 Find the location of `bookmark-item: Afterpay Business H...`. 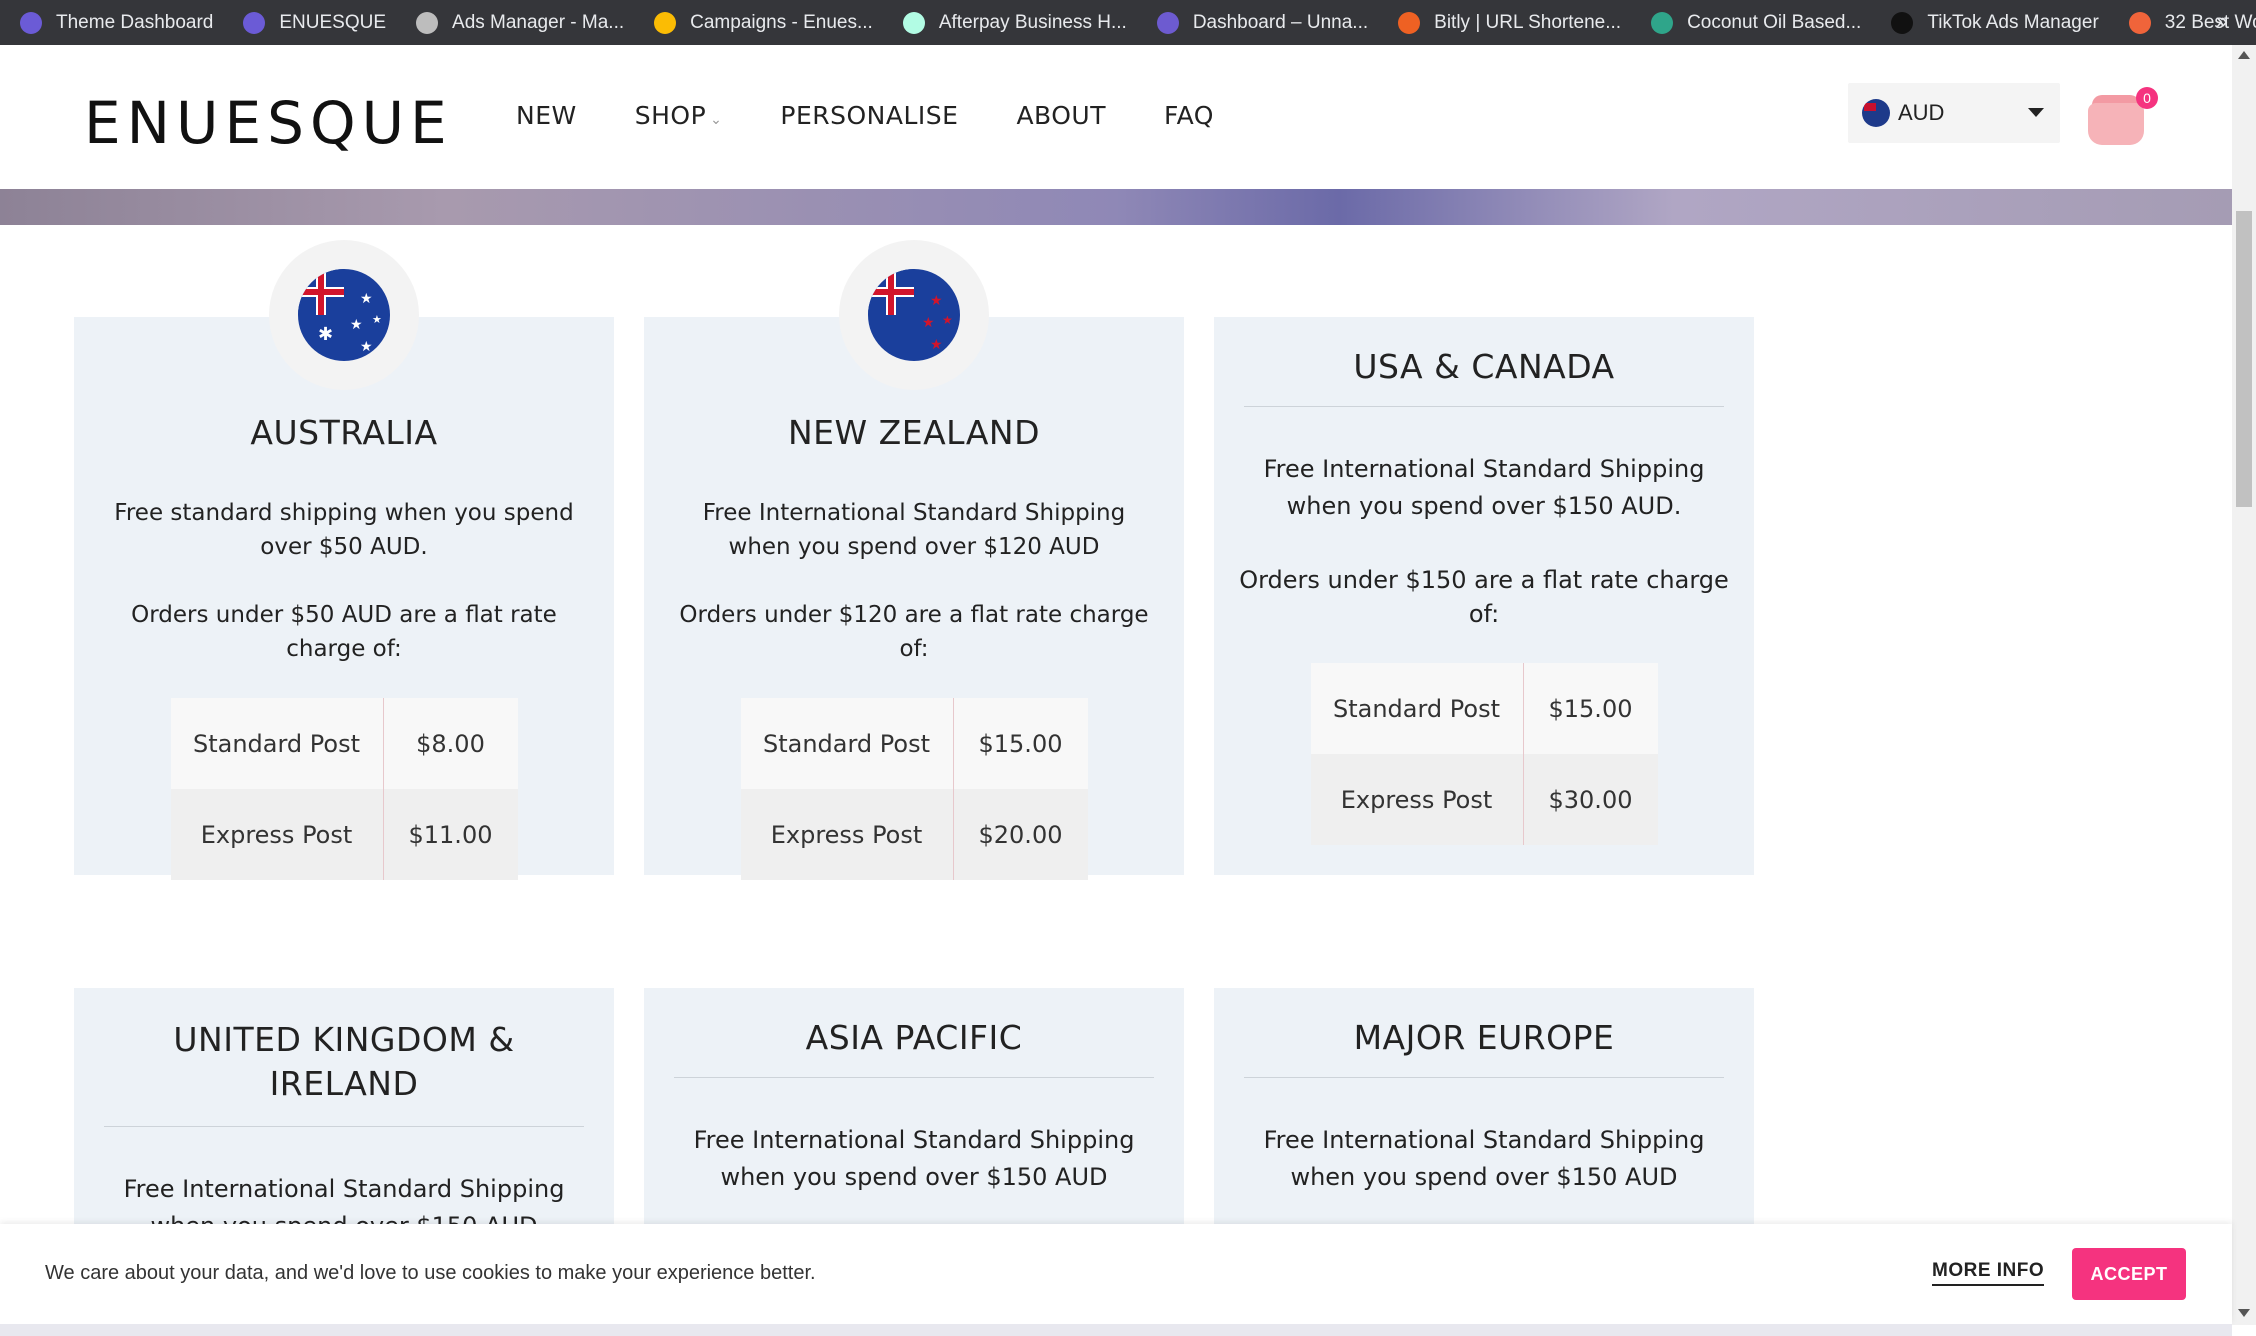

bookmark-item: Afterpay Business H... is located at coordinates (1014, 22).